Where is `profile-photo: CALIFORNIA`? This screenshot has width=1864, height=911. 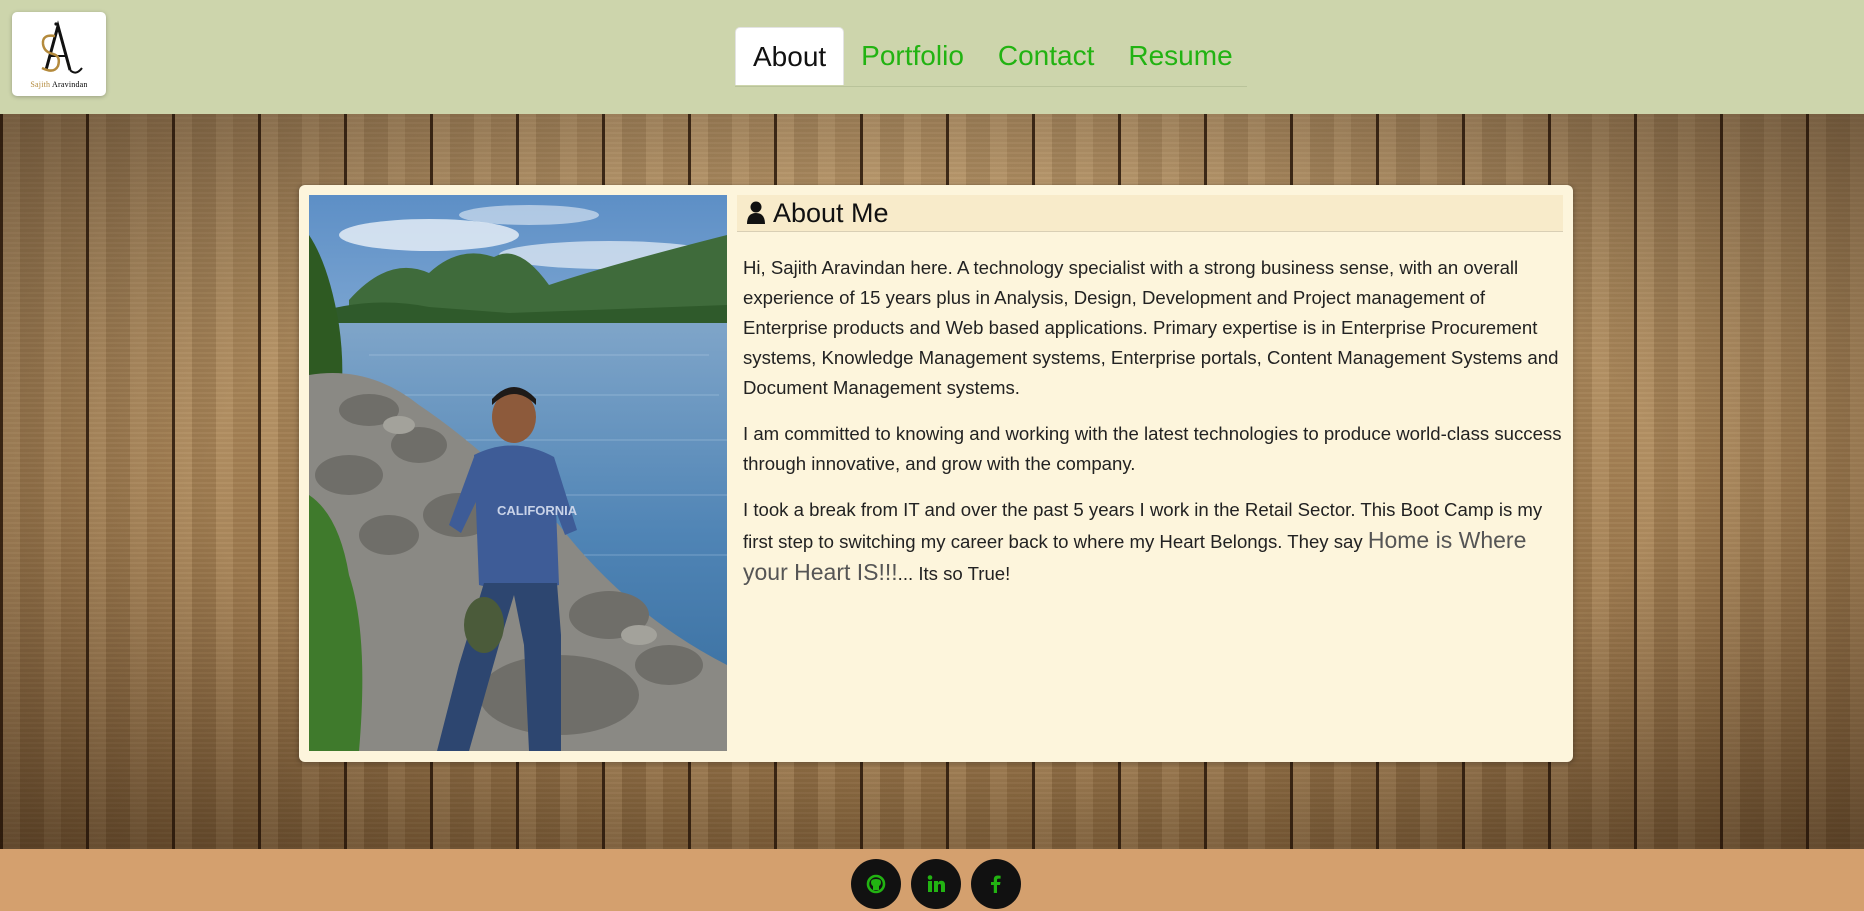
profile-photo: CALIFORNIA is located at coordinates (518, 473).